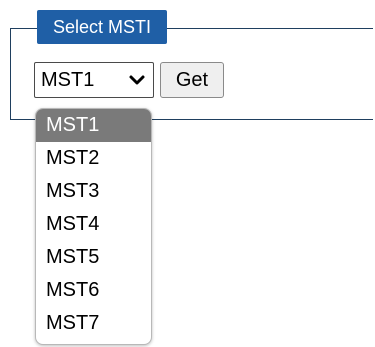 The height and width of the screenshot is (347, 375). What do you see at coordinates (93, 125) in the screenshot?
I see `dropdown-option-mst1: MST1` at bounding box center [93, 125].